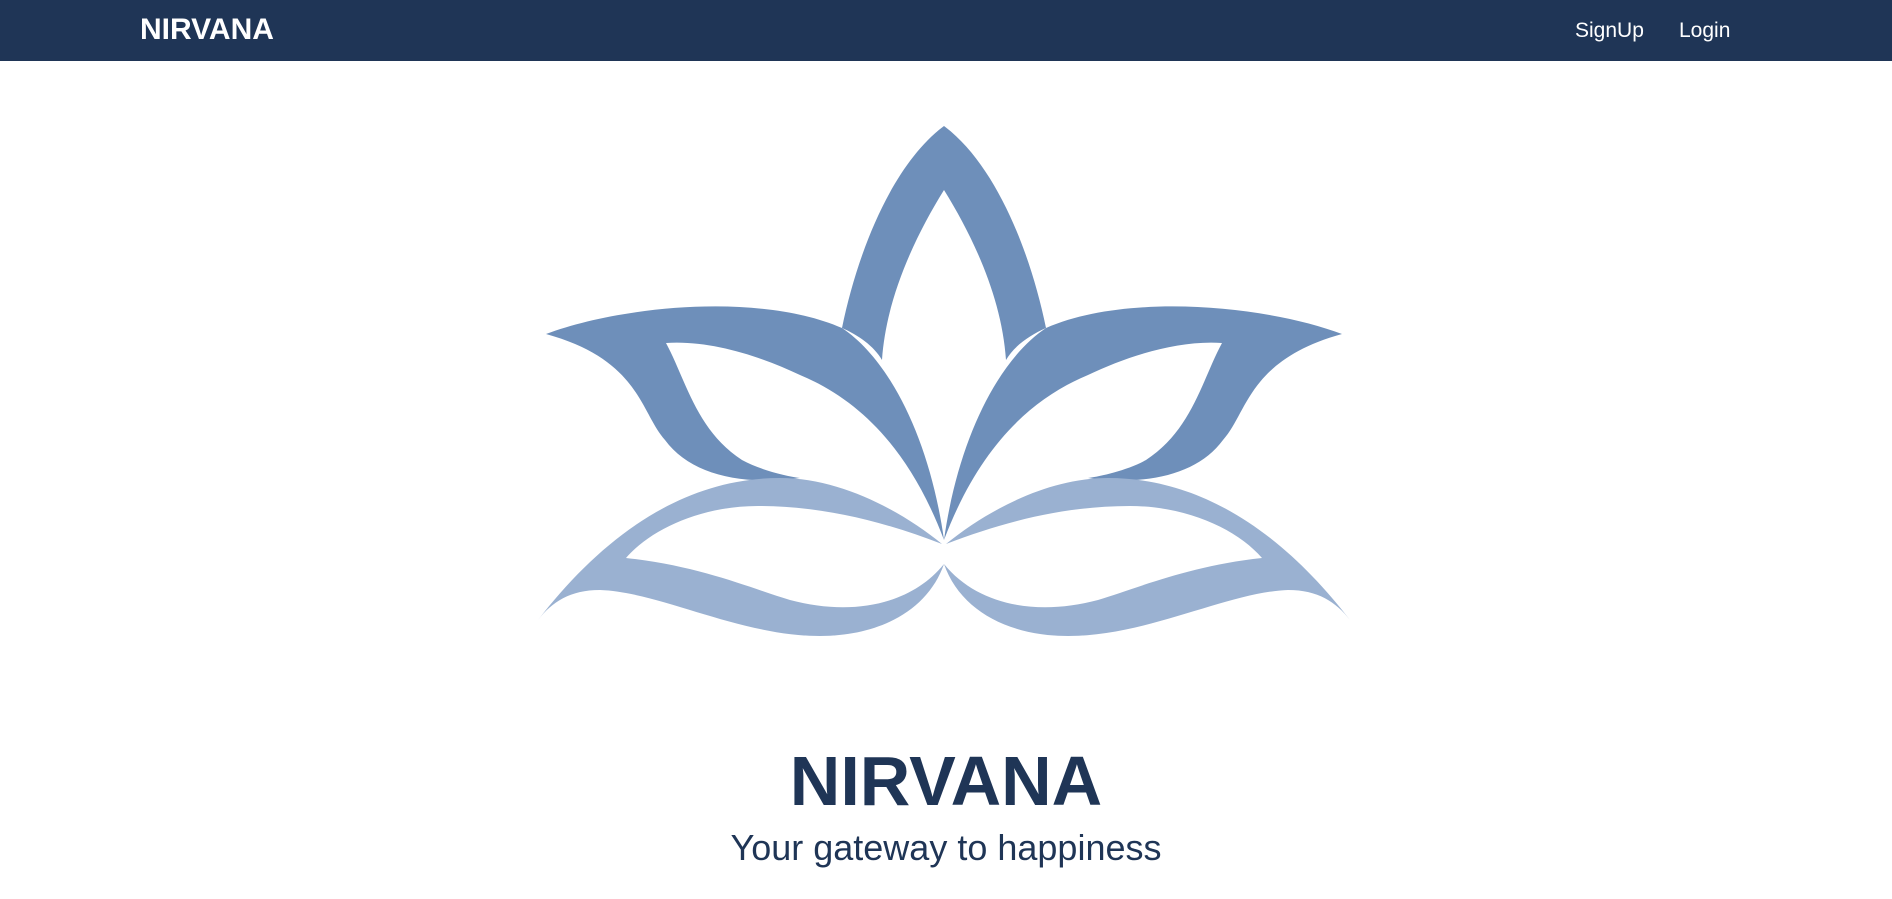 This screenshot has height=899, width=1892. I want to click on login-link: Login, so click(1704, 31).